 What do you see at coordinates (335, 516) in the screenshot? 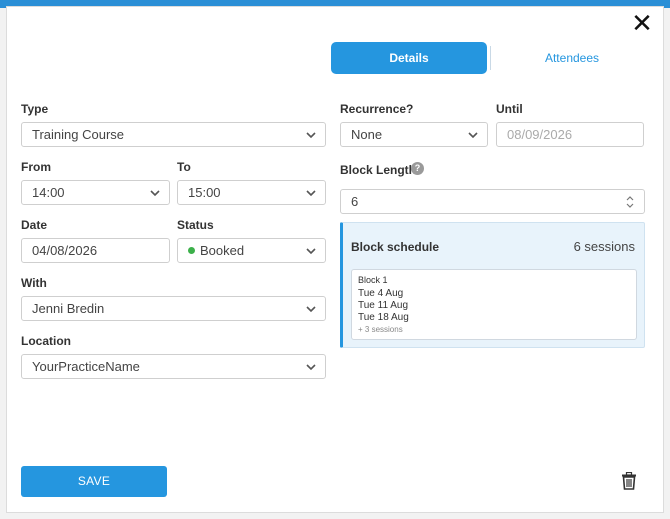
I see `background-bottom` at bounding box center [335, 516].